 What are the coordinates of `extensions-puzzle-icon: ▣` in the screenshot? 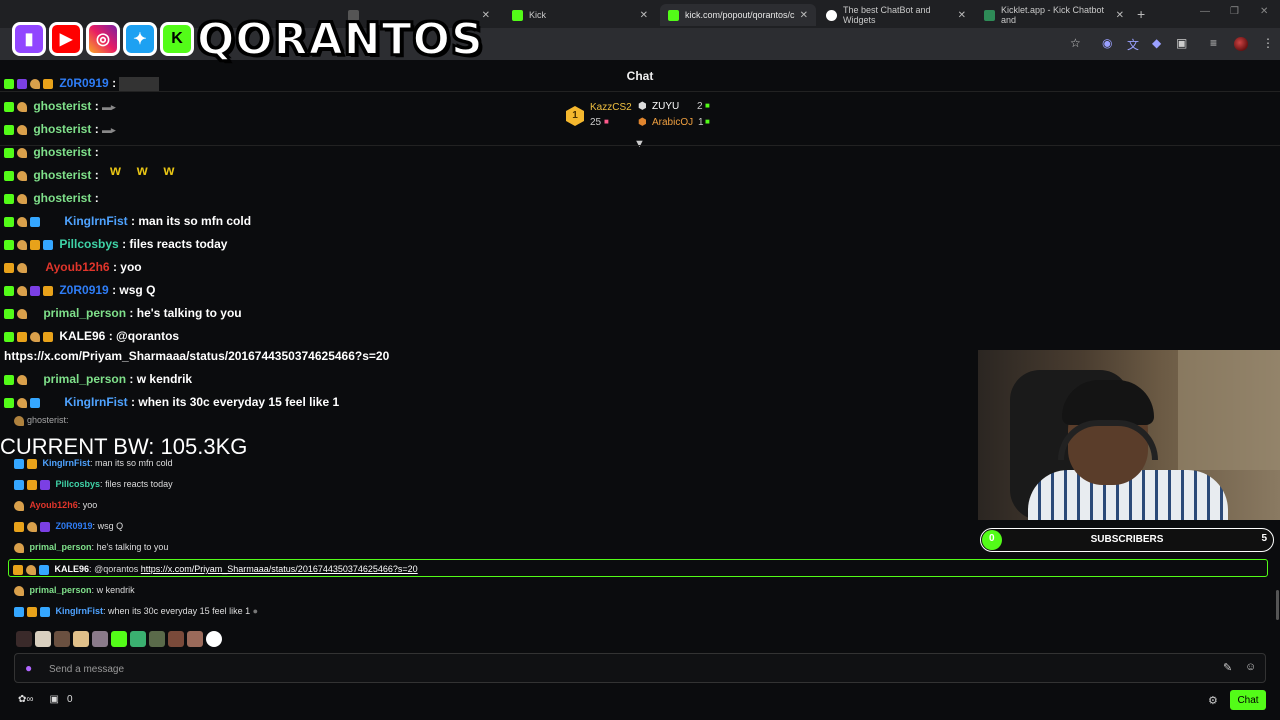 It's located at (1181, 43).